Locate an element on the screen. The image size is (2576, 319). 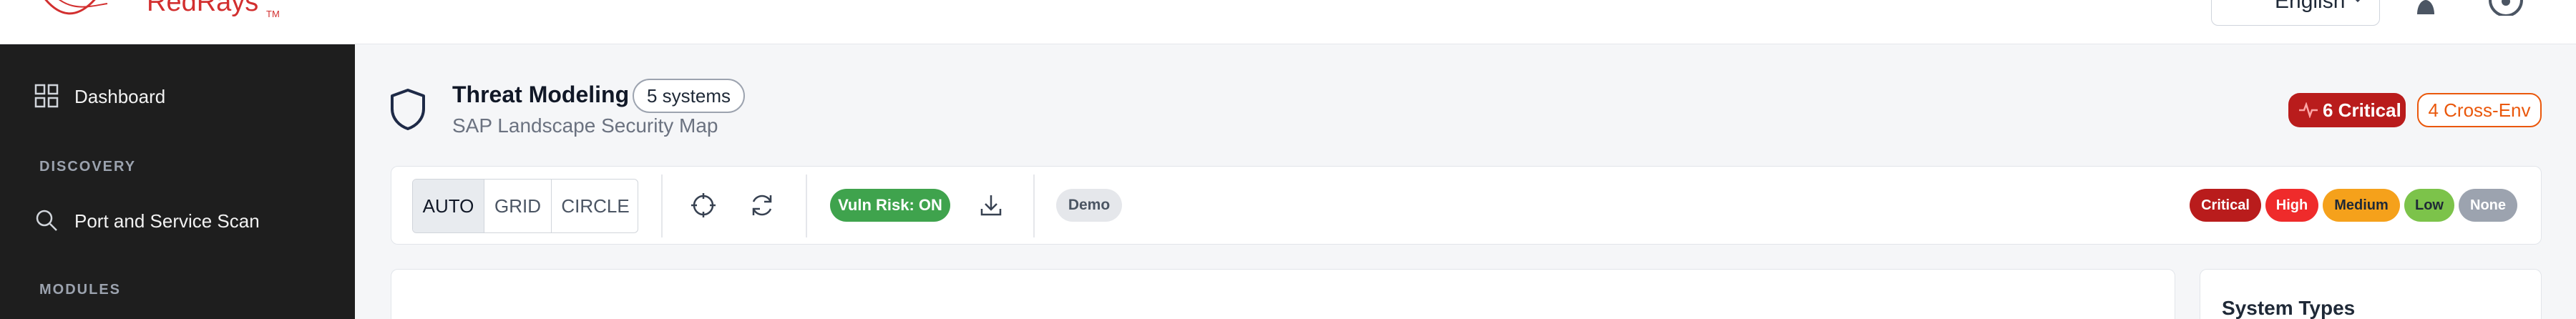
layout-mode-selector: AUTO GRID CIRCLE is located at coordinates (525, 206).